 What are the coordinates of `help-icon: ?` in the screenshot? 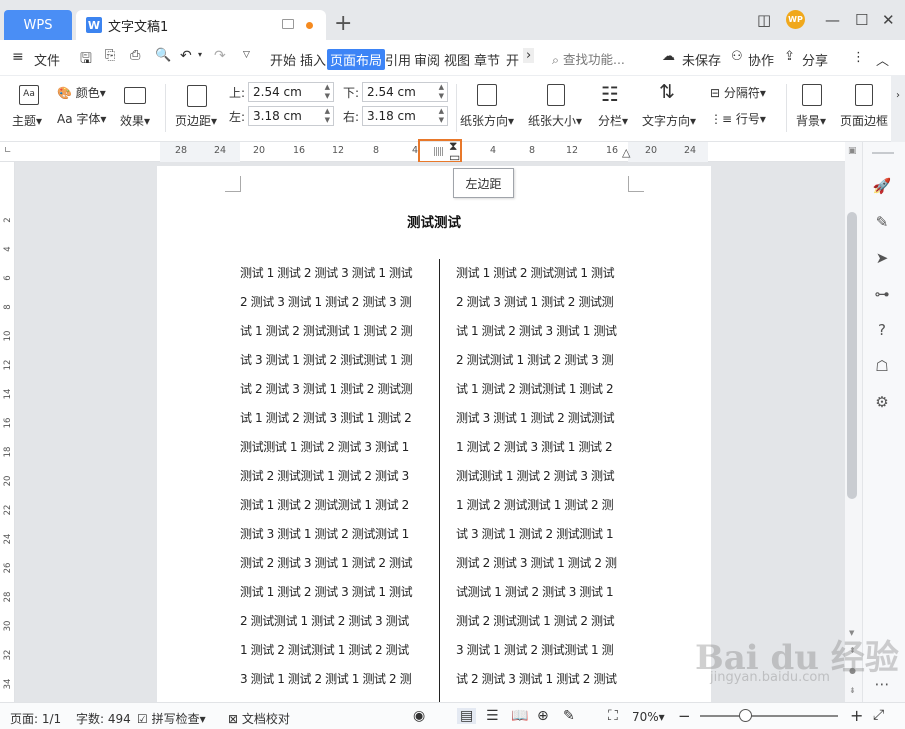 It's located at (882, 330).